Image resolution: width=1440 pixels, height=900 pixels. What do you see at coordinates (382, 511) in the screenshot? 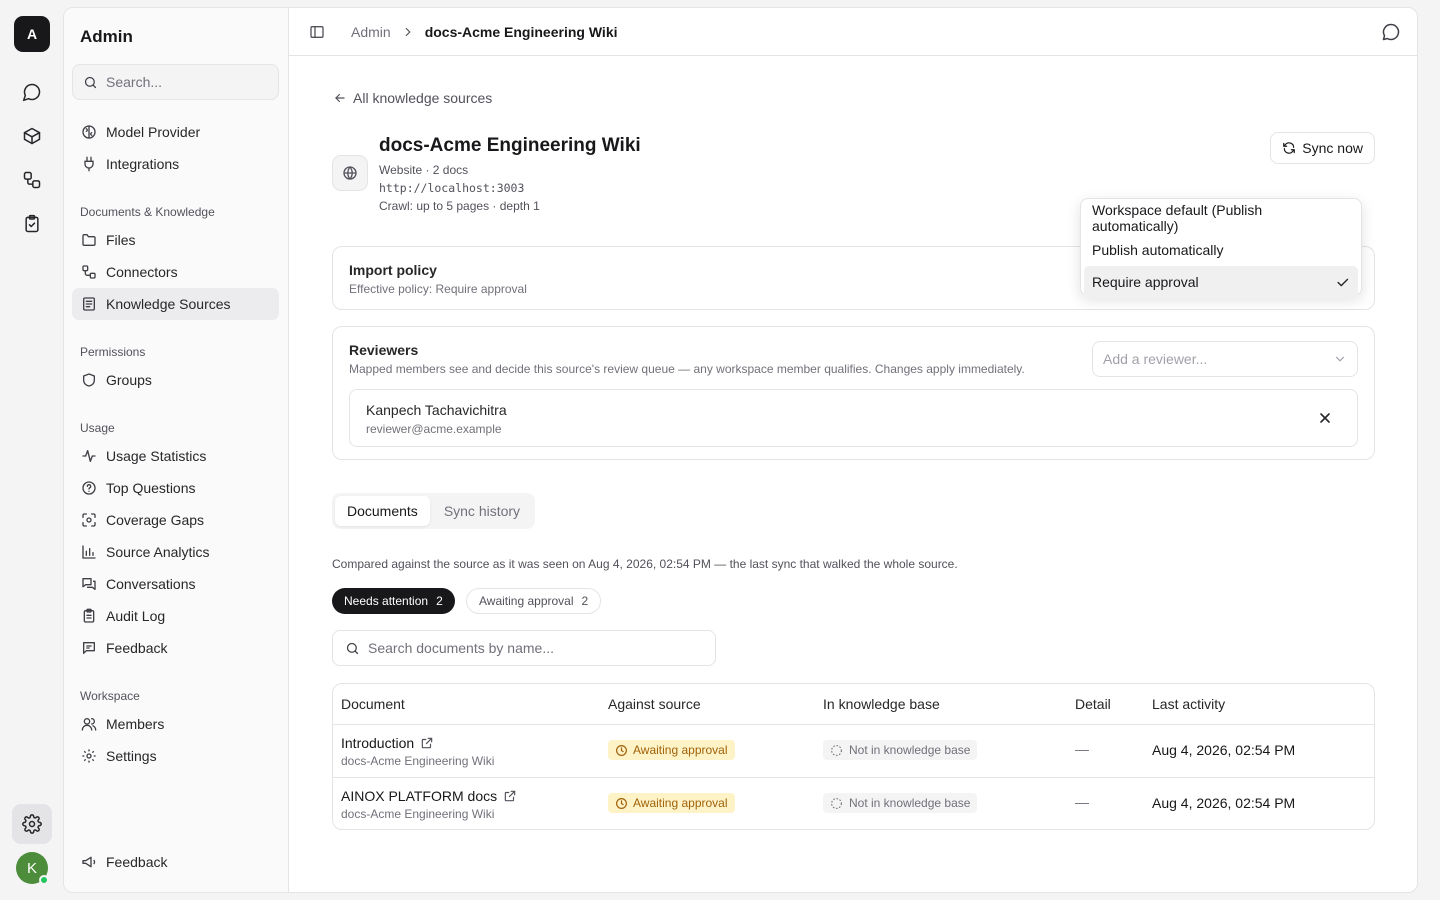
I see `tab-documents: Documents` at bounding box center [382, 511].